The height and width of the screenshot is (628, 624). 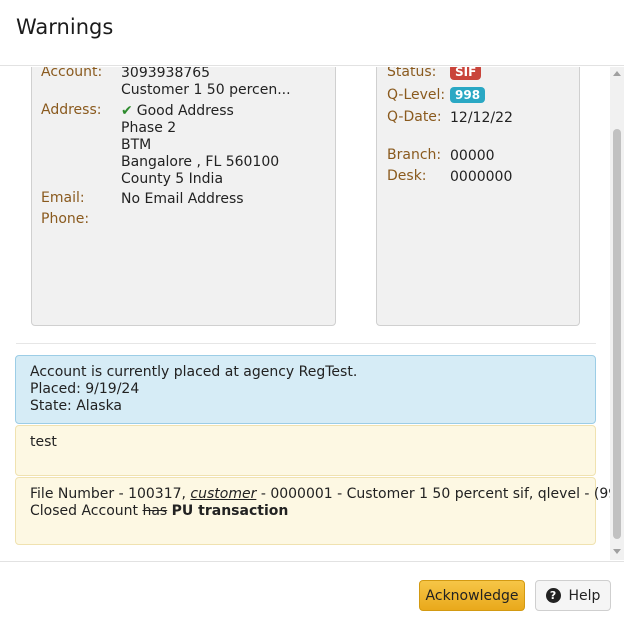 What do you see at coordinates (472, 156) in the screenshot?
I see `branch-value: 00000` at bounding box center [472, 156].